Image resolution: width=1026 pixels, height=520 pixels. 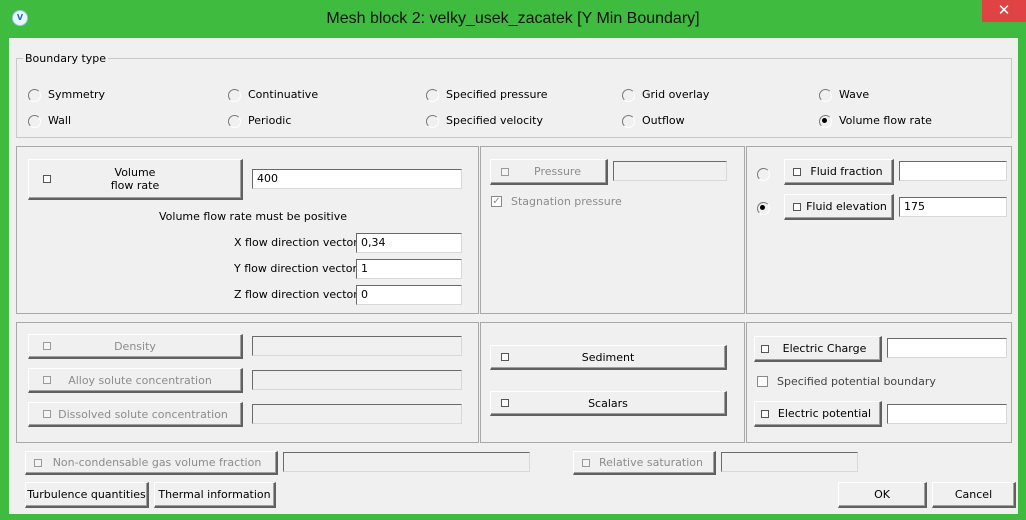 I want to click on dissolved-solute-label: Dissolved solute concentration, so click(x=143, y=414).